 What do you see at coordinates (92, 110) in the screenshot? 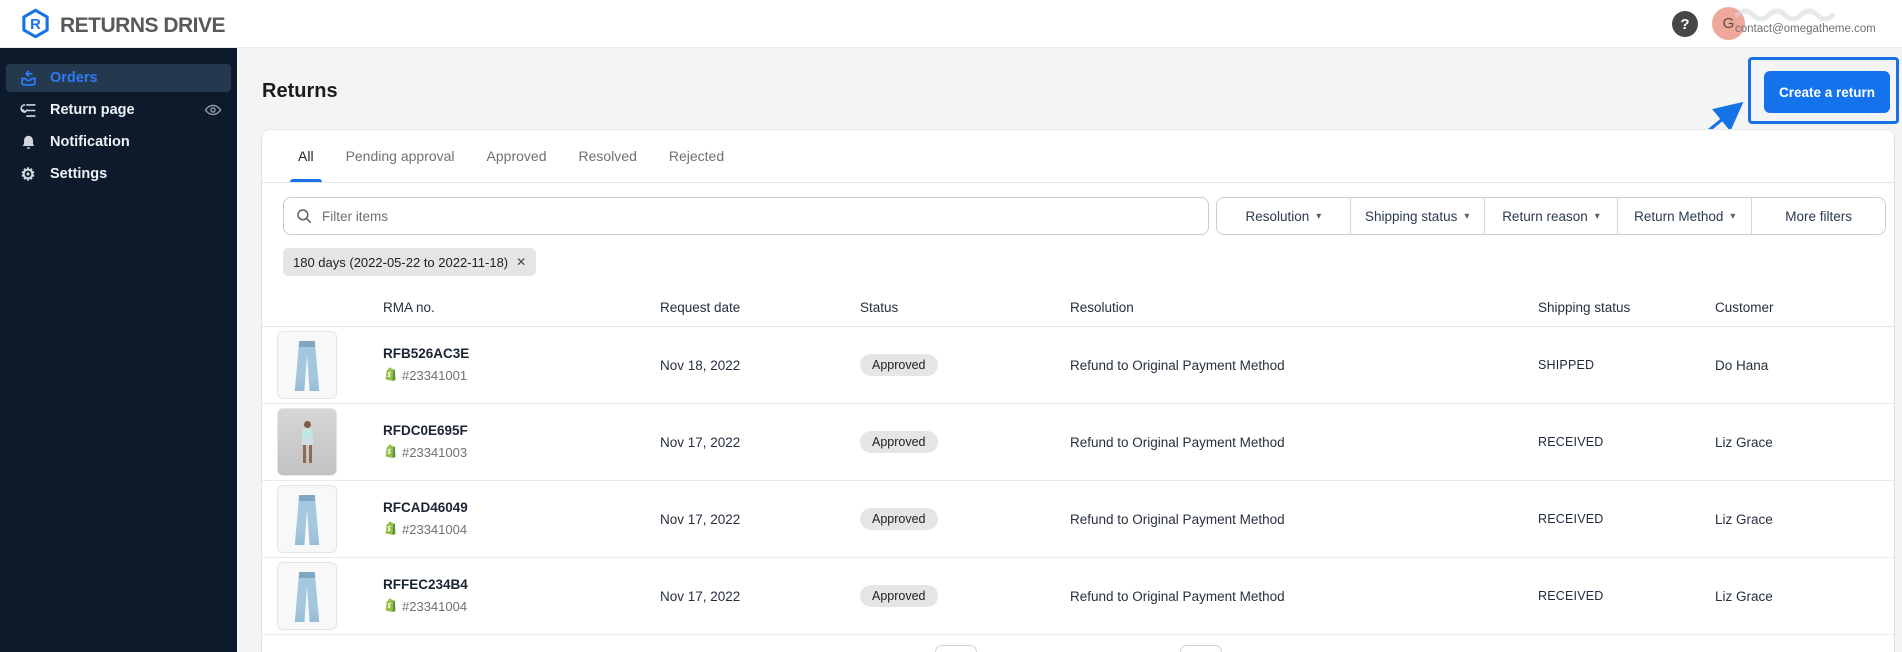
I see `sidebar-item-label: Return page` at bounding box center [92, 110].